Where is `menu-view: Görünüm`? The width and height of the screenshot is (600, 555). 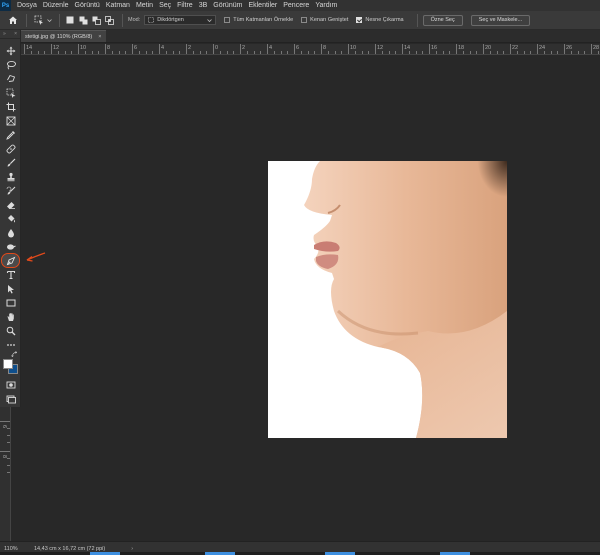 menu-view: Görünüm is located at coordinates (227, 5).